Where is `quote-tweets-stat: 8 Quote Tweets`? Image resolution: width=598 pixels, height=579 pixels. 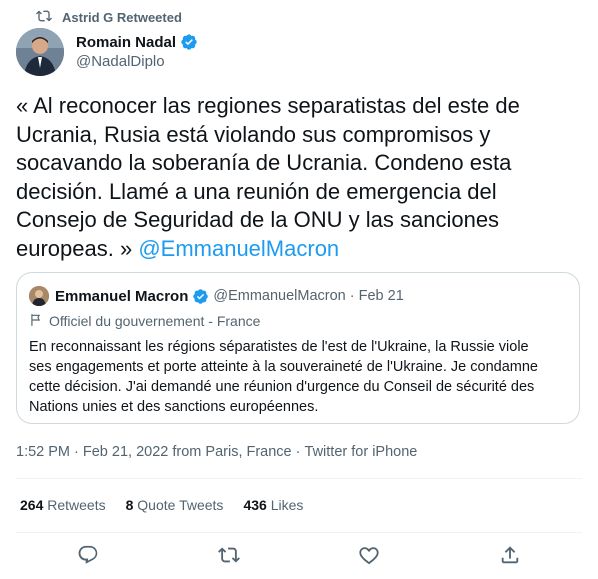 quote-tweets-stat: 8 Quote Tweets is located at coordinates (175, 505).